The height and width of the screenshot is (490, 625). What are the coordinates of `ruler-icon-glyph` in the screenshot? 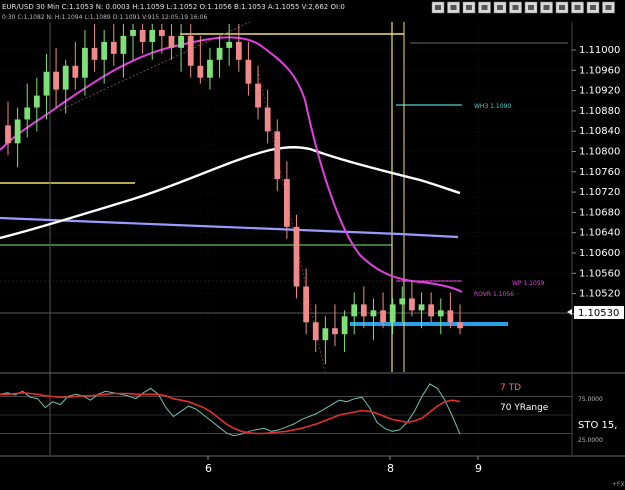 It's located at (546, 7).